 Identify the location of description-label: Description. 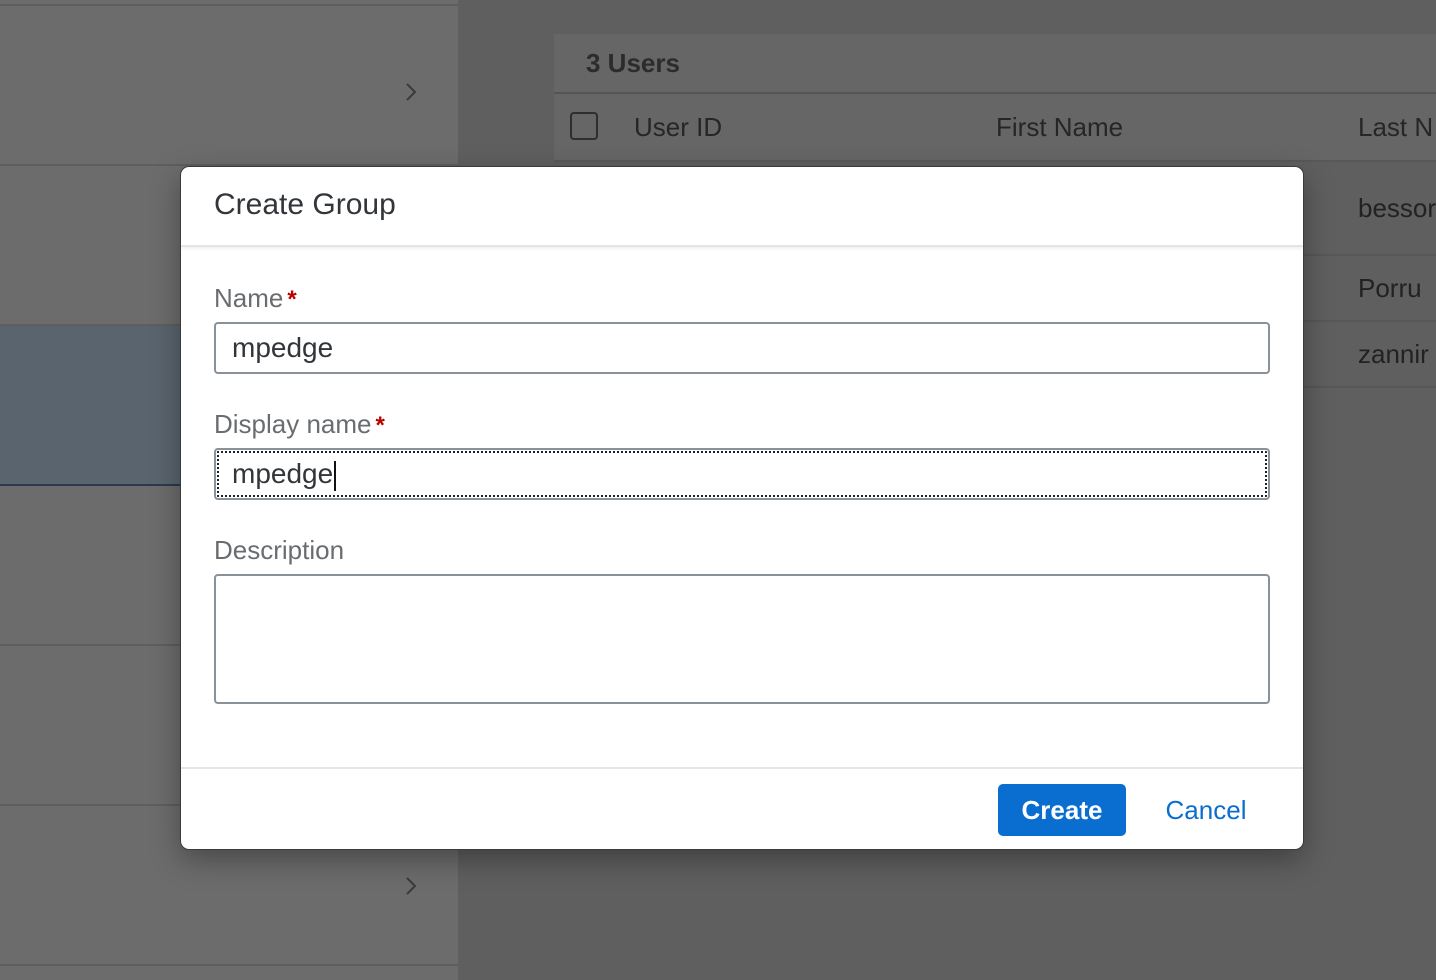
(279, 550).